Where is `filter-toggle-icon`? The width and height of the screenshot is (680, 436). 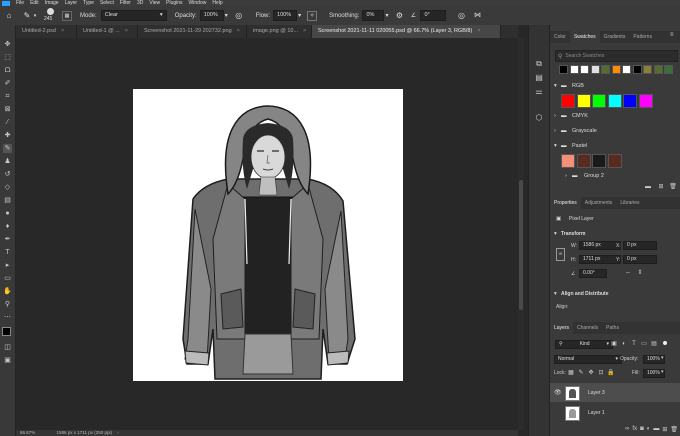
filter-toggle-icon is located at coordinates (665, 343).